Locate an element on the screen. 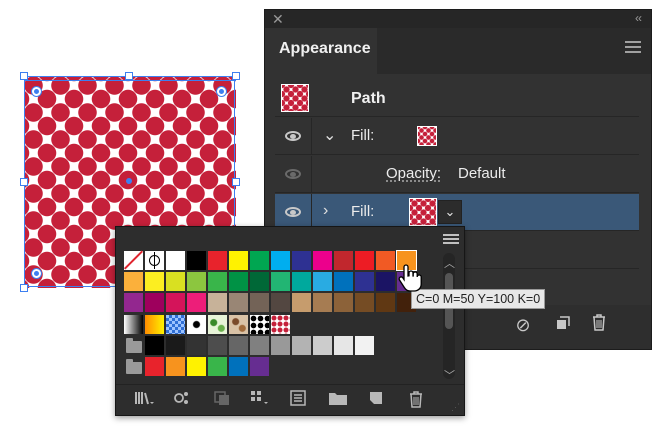 This screenshot has height=428, width=661. new-swatch-icon is located at coordinates (376, 400).